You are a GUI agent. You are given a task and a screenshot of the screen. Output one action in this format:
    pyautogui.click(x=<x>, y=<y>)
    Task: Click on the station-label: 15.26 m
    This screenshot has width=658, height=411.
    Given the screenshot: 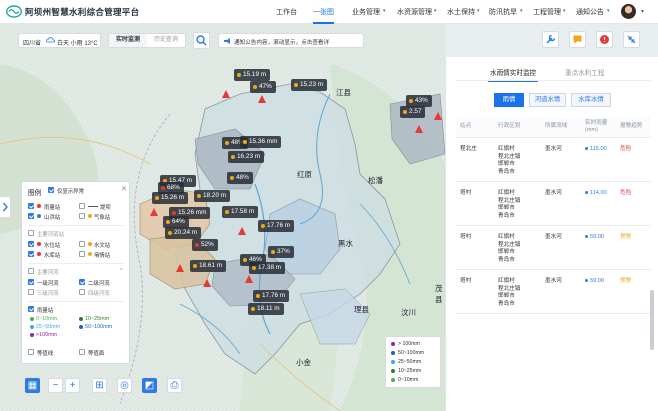 What is the action you would take?
    pyautogui.click(x=170, y=198)
    